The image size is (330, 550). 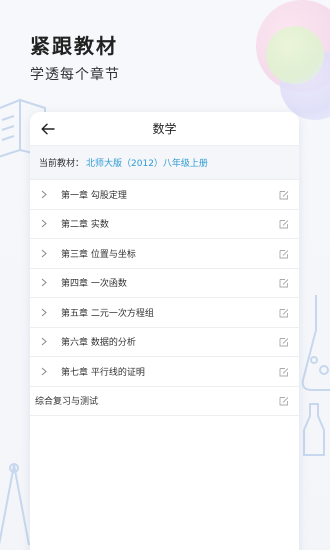 What do you see at coordinates (67, 402) in the screenshot?
I see `review-label: 综合复习与测试` at bounding box center [67, 402].